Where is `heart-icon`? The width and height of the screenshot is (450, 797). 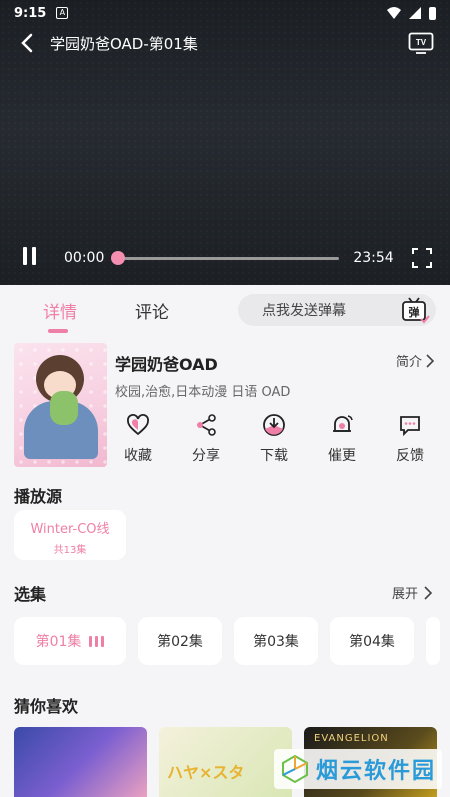
heart-icon is located at coordinates (138, 425).